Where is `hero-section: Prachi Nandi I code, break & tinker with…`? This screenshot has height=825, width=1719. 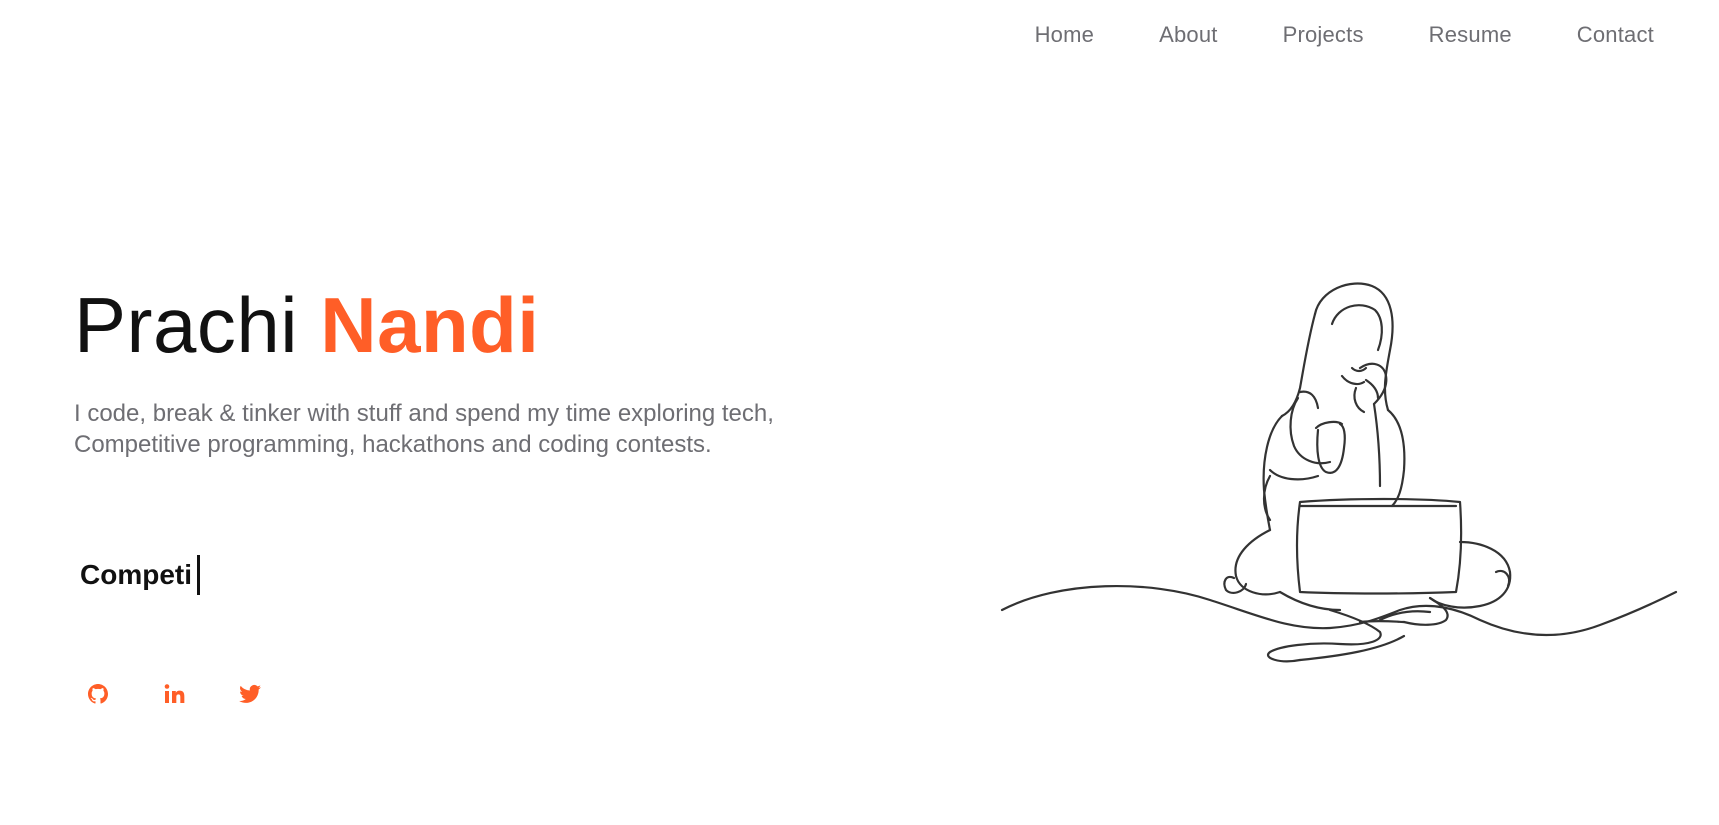
hero-section: Prachi Nandi I code, break & tinker with… is located at coordinates (524, 370).